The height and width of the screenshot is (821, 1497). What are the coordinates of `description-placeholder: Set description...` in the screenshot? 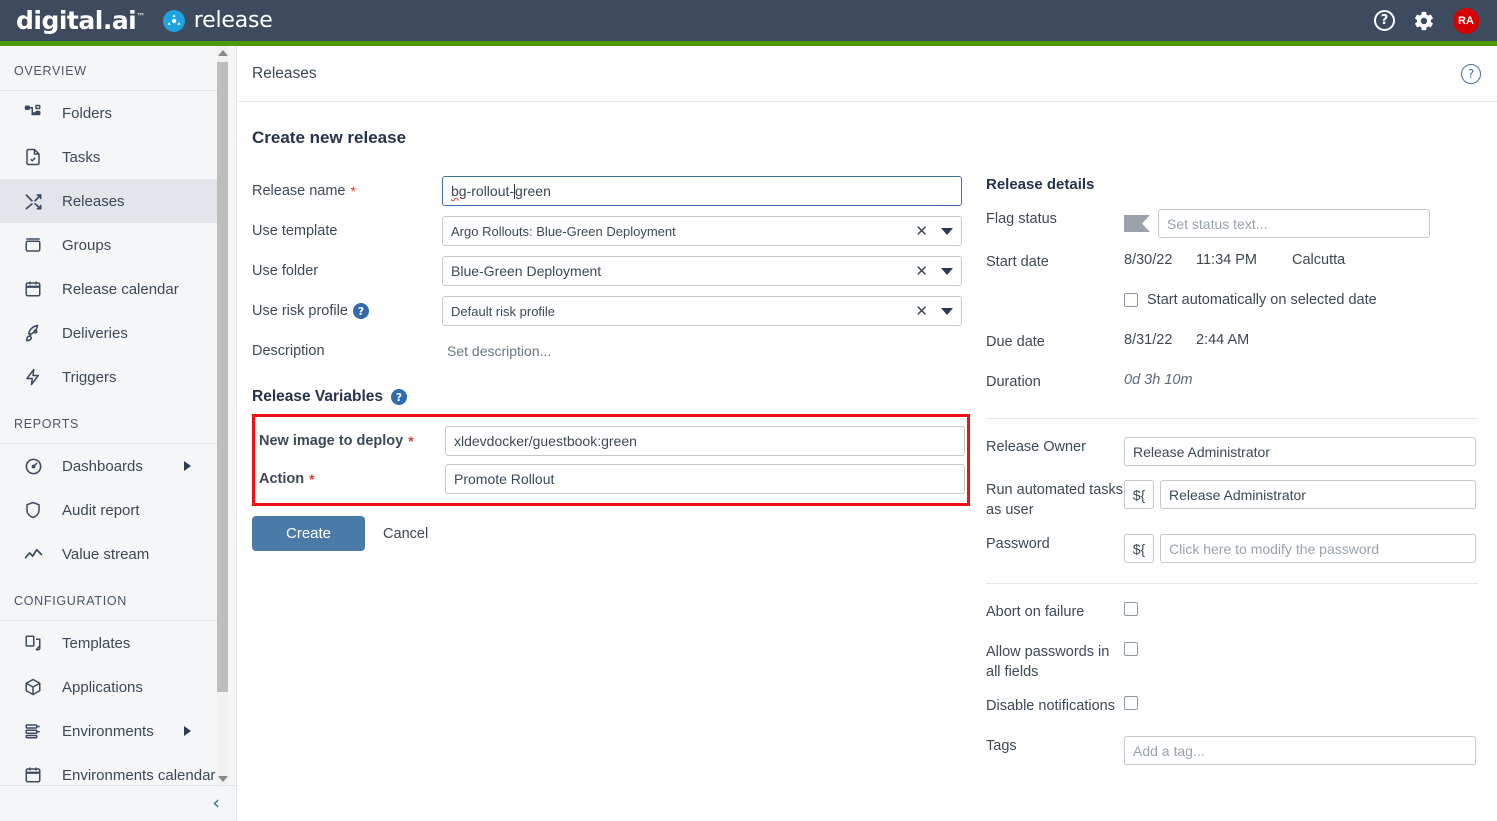 It's located at (496, 351).